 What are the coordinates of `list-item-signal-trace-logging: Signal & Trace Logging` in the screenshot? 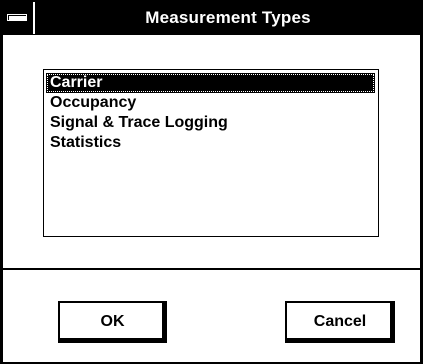 It's located at (137, 123).